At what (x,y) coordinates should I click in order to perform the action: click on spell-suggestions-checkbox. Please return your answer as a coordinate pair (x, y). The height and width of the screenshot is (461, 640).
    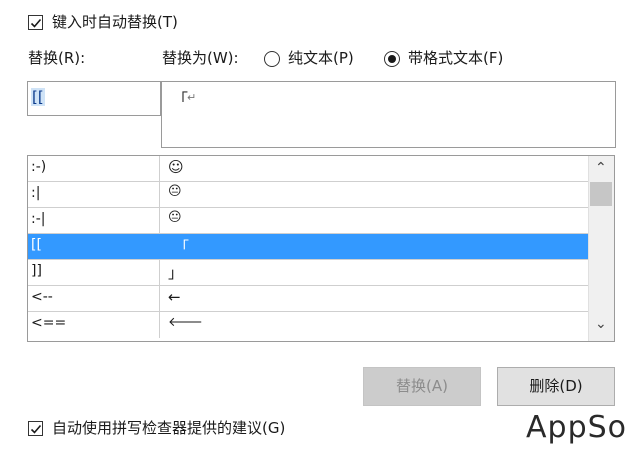
    Looking at the image, I should click on (35, 428).